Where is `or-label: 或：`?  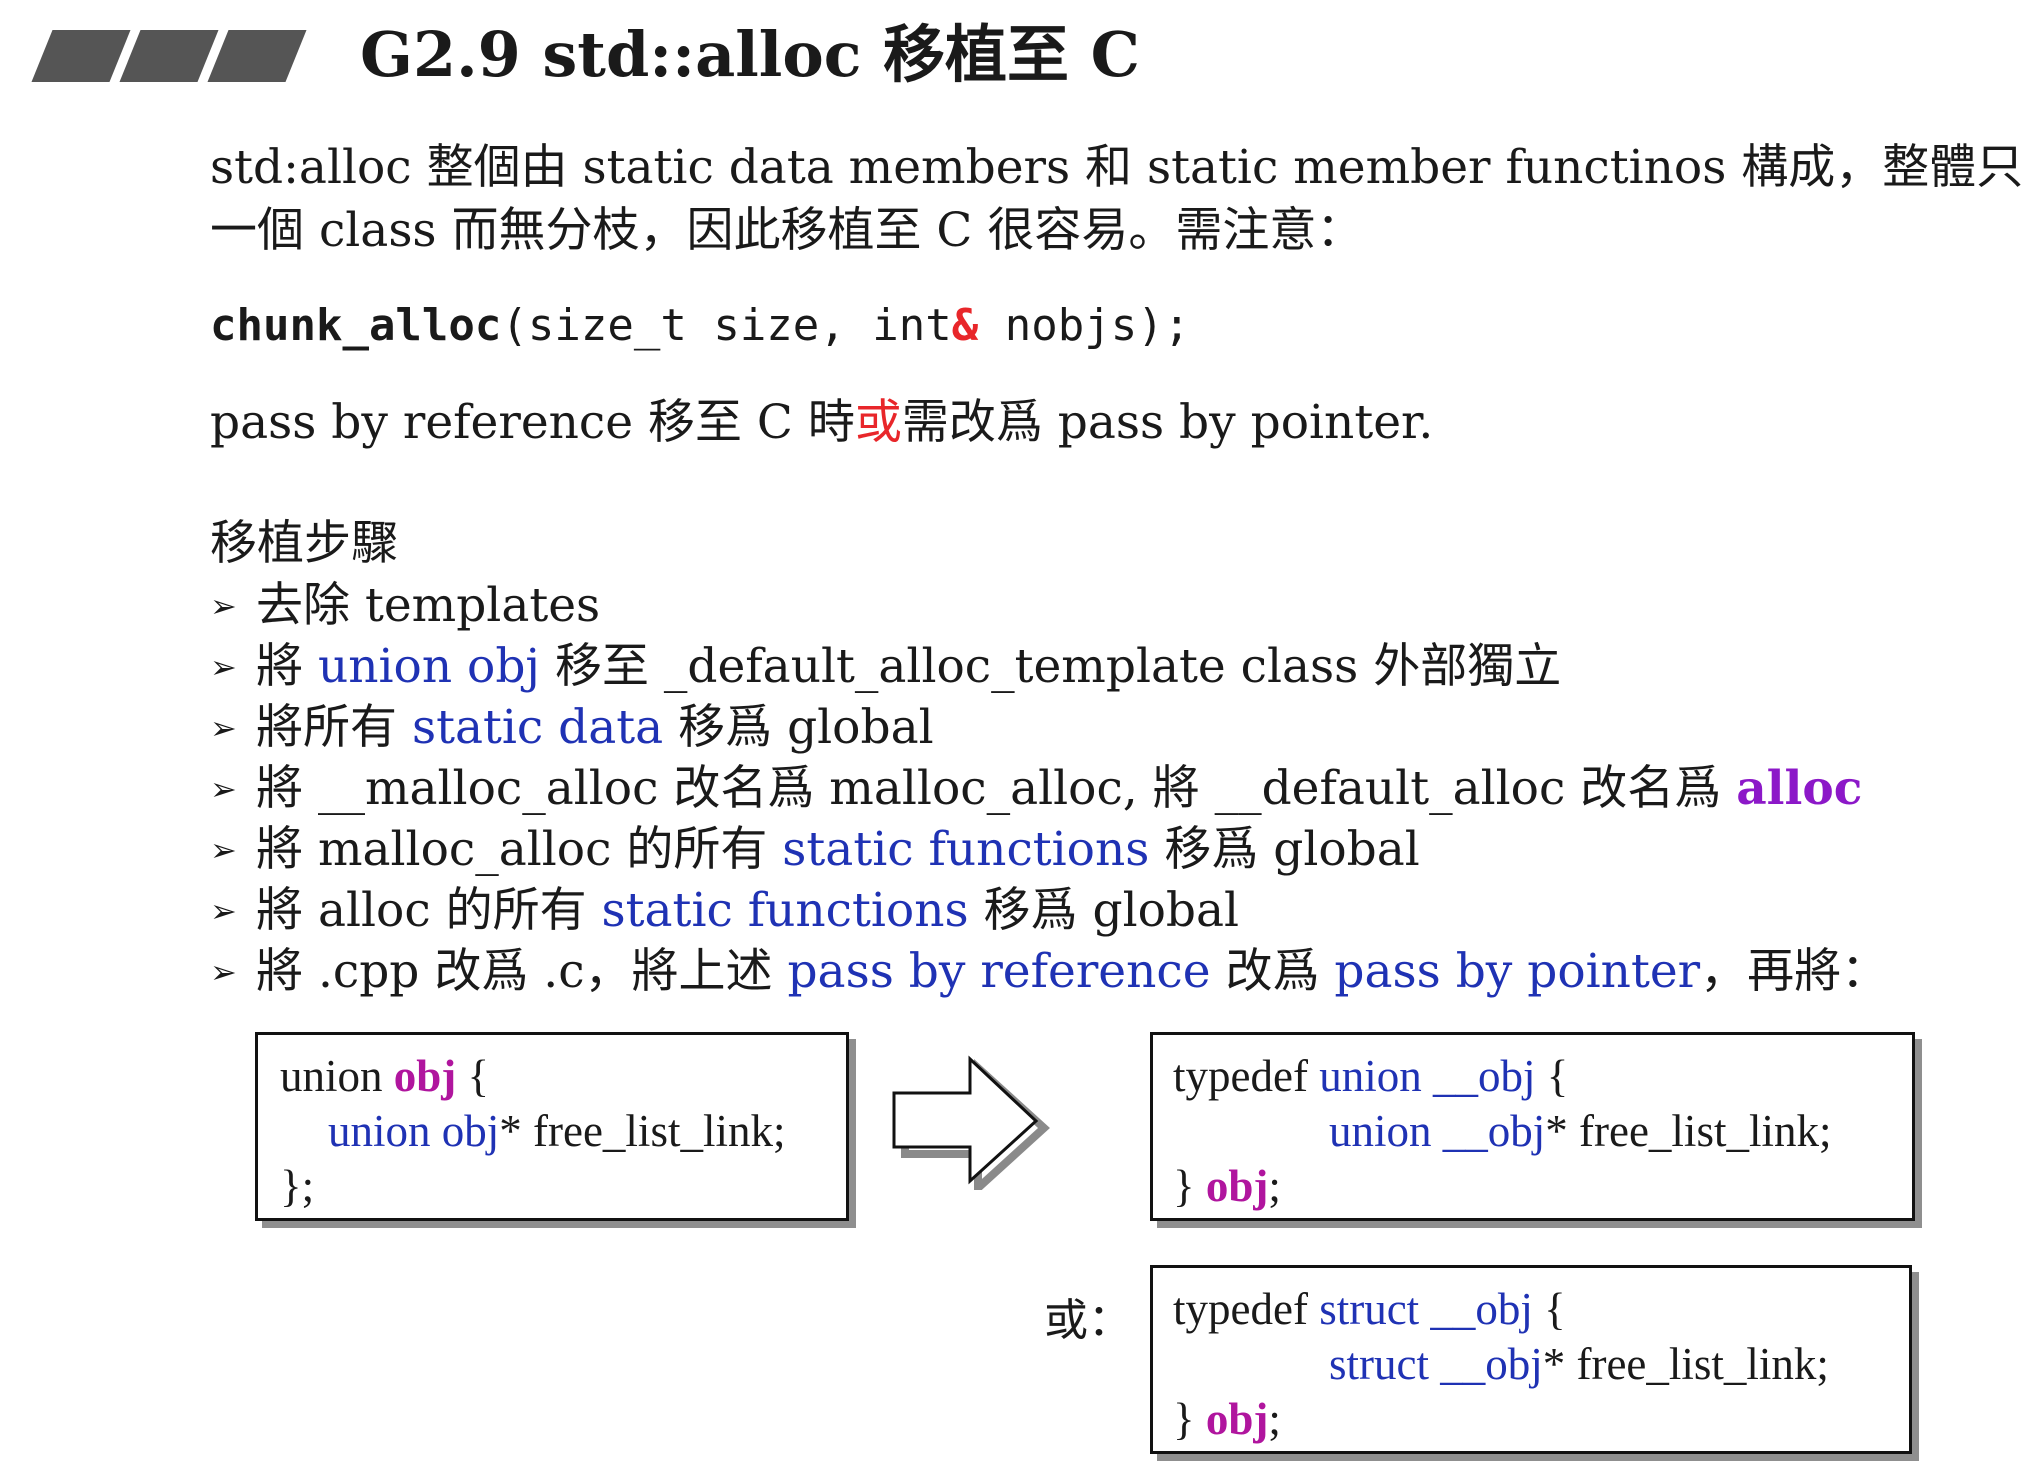 or-label: 或： is located at coordinates (1088, 1320).